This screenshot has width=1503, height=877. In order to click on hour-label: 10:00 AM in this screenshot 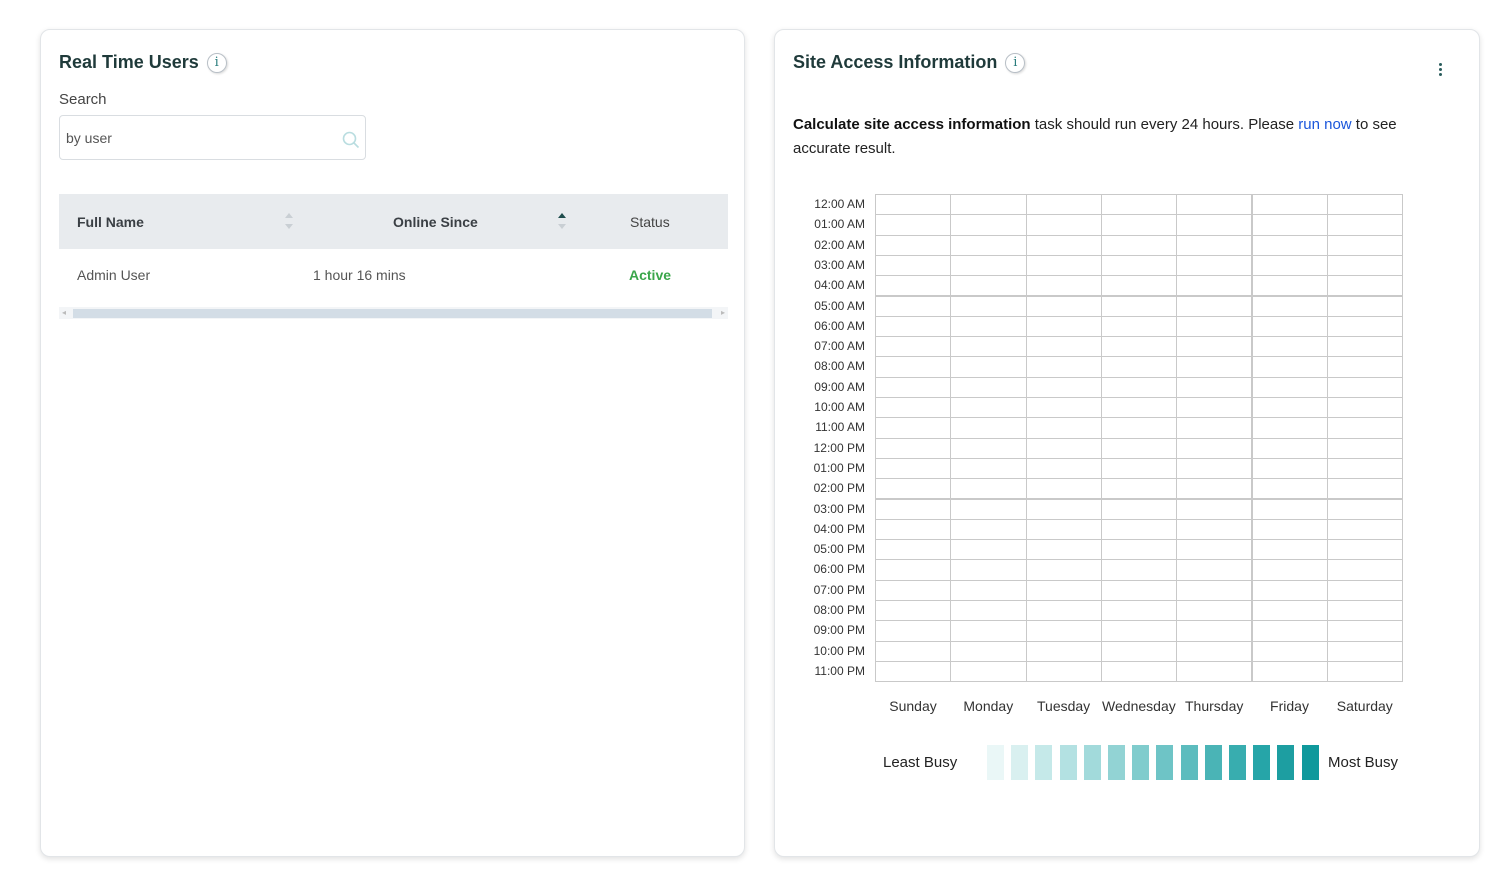, I will do `click(839, 407)`.